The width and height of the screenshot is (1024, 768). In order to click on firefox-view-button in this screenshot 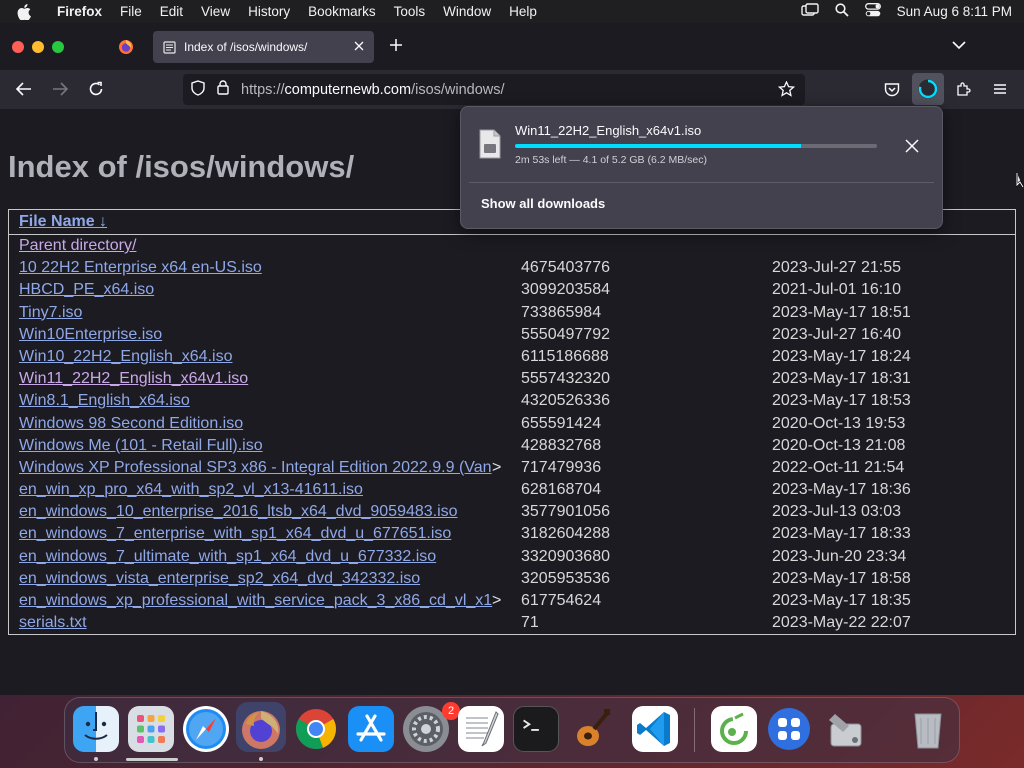, I will do `click(126, 47)`.